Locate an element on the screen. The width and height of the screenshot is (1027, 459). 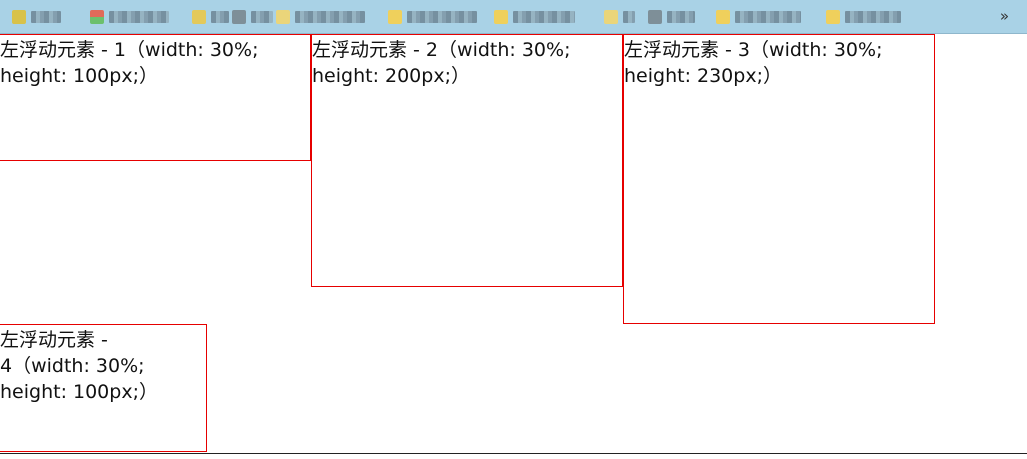
float-box-4-label-line2: 4（width: 30%; is located at coordinates (72, 366).